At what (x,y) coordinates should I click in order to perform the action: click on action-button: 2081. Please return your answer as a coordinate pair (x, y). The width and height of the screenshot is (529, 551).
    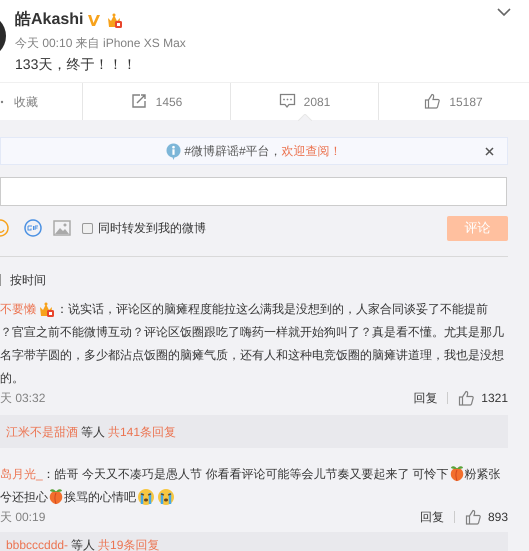
    Looking at the image, I should click on (304, 101).